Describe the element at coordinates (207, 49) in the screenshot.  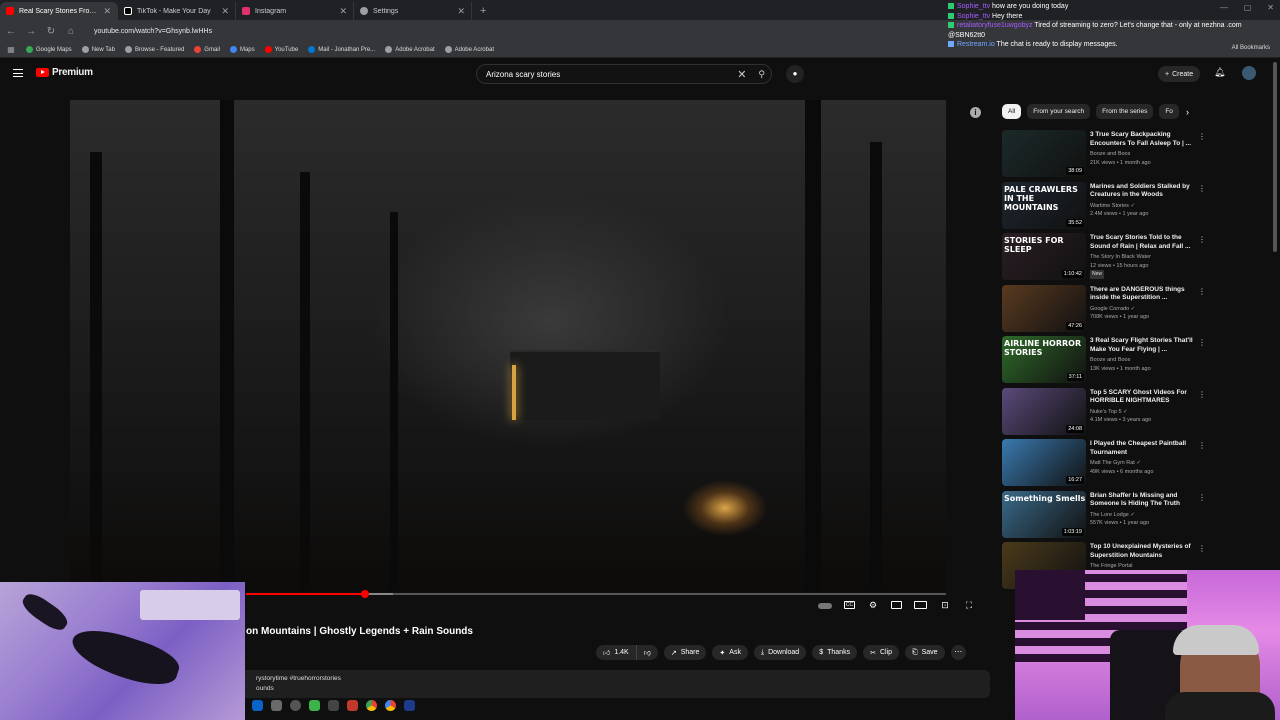
I see `bookmark-gmail: Gmail` at that location.